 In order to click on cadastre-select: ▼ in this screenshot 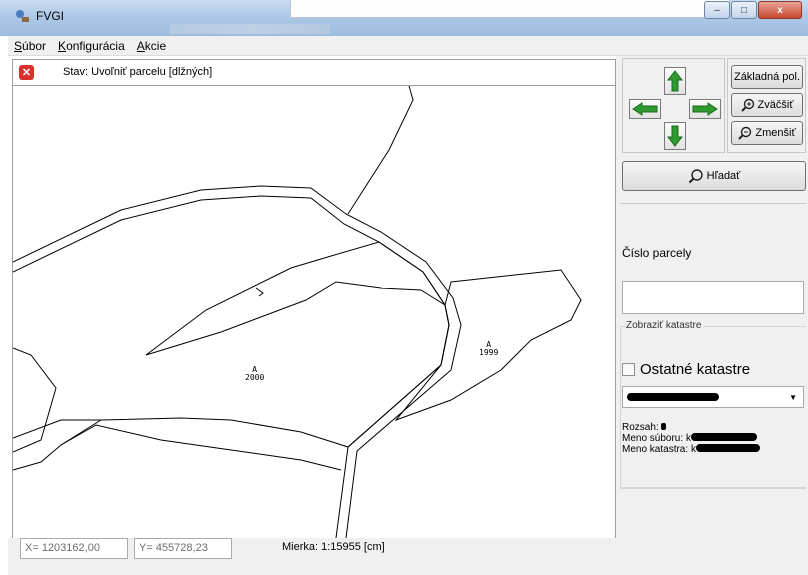, I will do `click(713, 397)`.